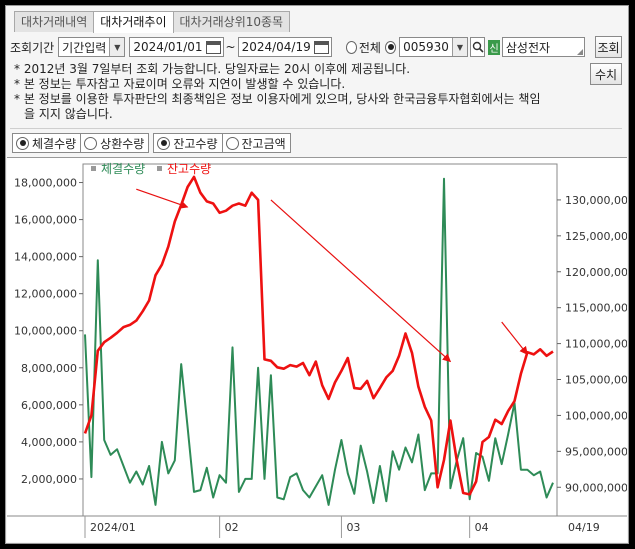 This screenshot has height=549, width=635. I want to click on notice-line: * 본 정보는 투자참고 자료이며 오류와 지연이 발생할 수 있습니다., so click(180, 84).